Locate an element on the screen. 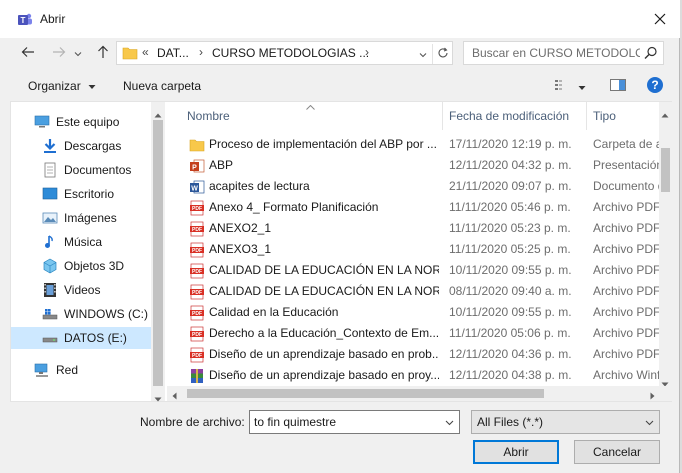  new-folder-button: Nueva carpeta is located at coordinates (162, 86).